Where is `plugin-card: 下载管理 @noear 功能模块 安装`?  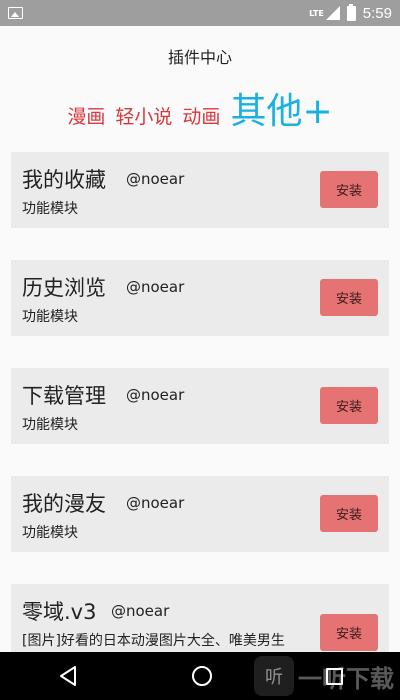 plugin-card: 下载管理 @noear 功能模块 安装 is located at coordinates (200, 406).